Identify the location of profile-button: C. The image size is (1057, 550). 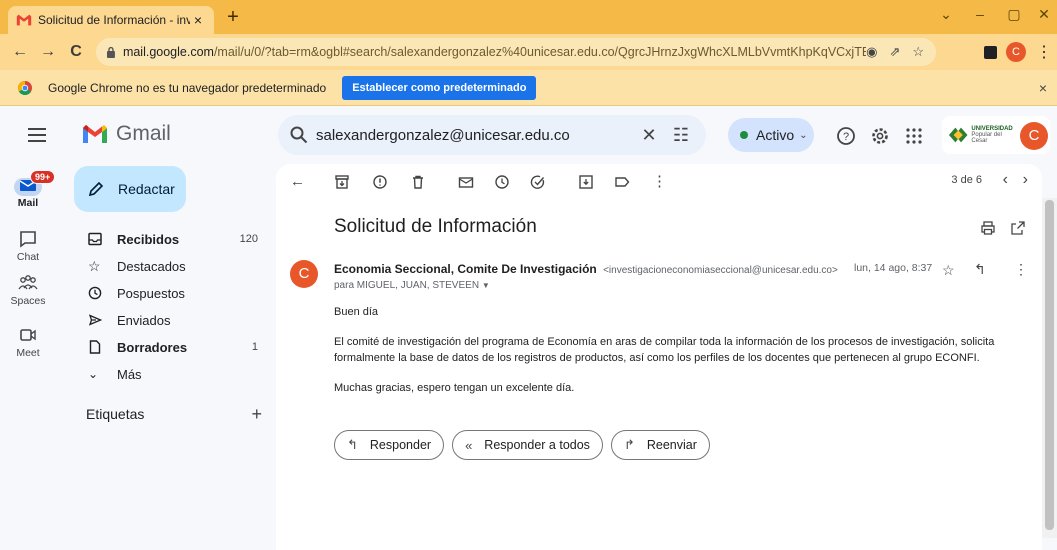
(1016, 52).